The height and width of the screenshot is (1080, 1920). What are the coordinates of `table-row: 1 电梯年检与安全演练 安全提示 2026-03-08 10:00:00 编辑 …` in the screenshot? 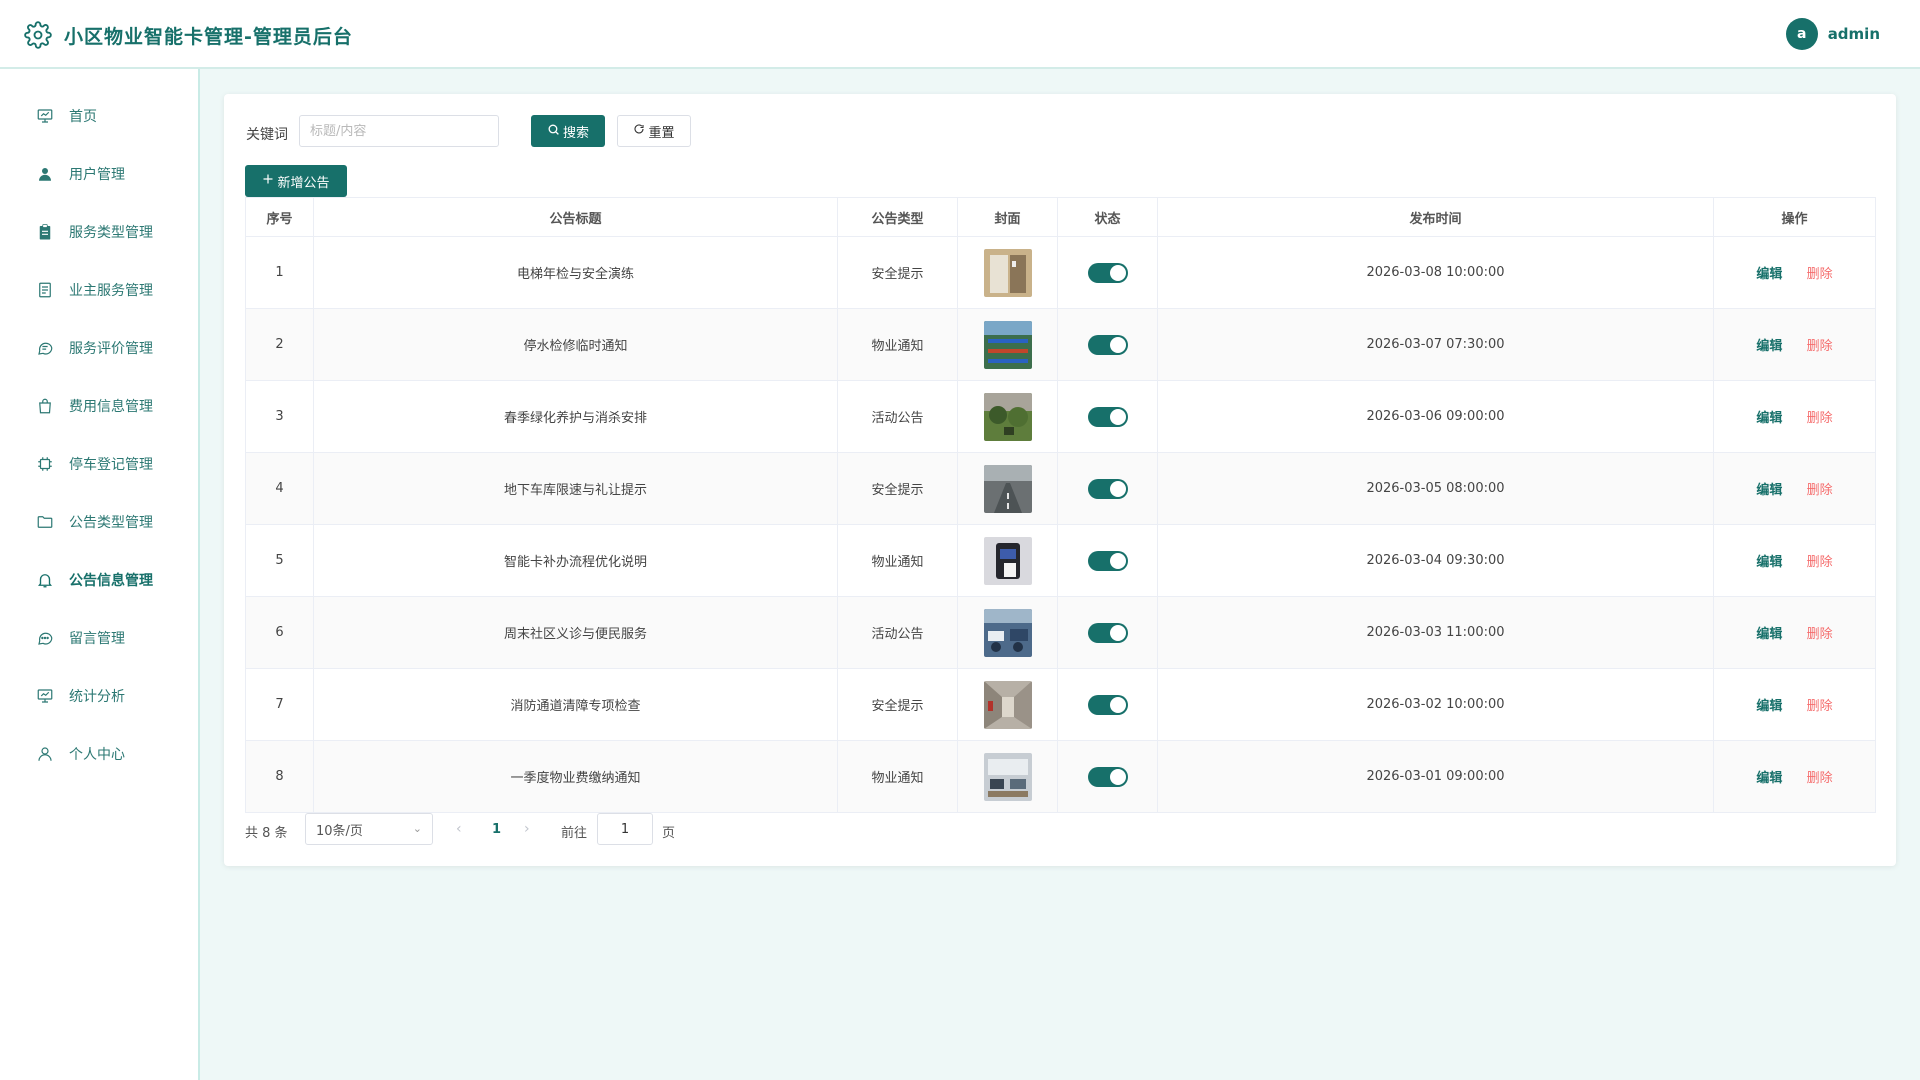 It's located at (1060, 272).